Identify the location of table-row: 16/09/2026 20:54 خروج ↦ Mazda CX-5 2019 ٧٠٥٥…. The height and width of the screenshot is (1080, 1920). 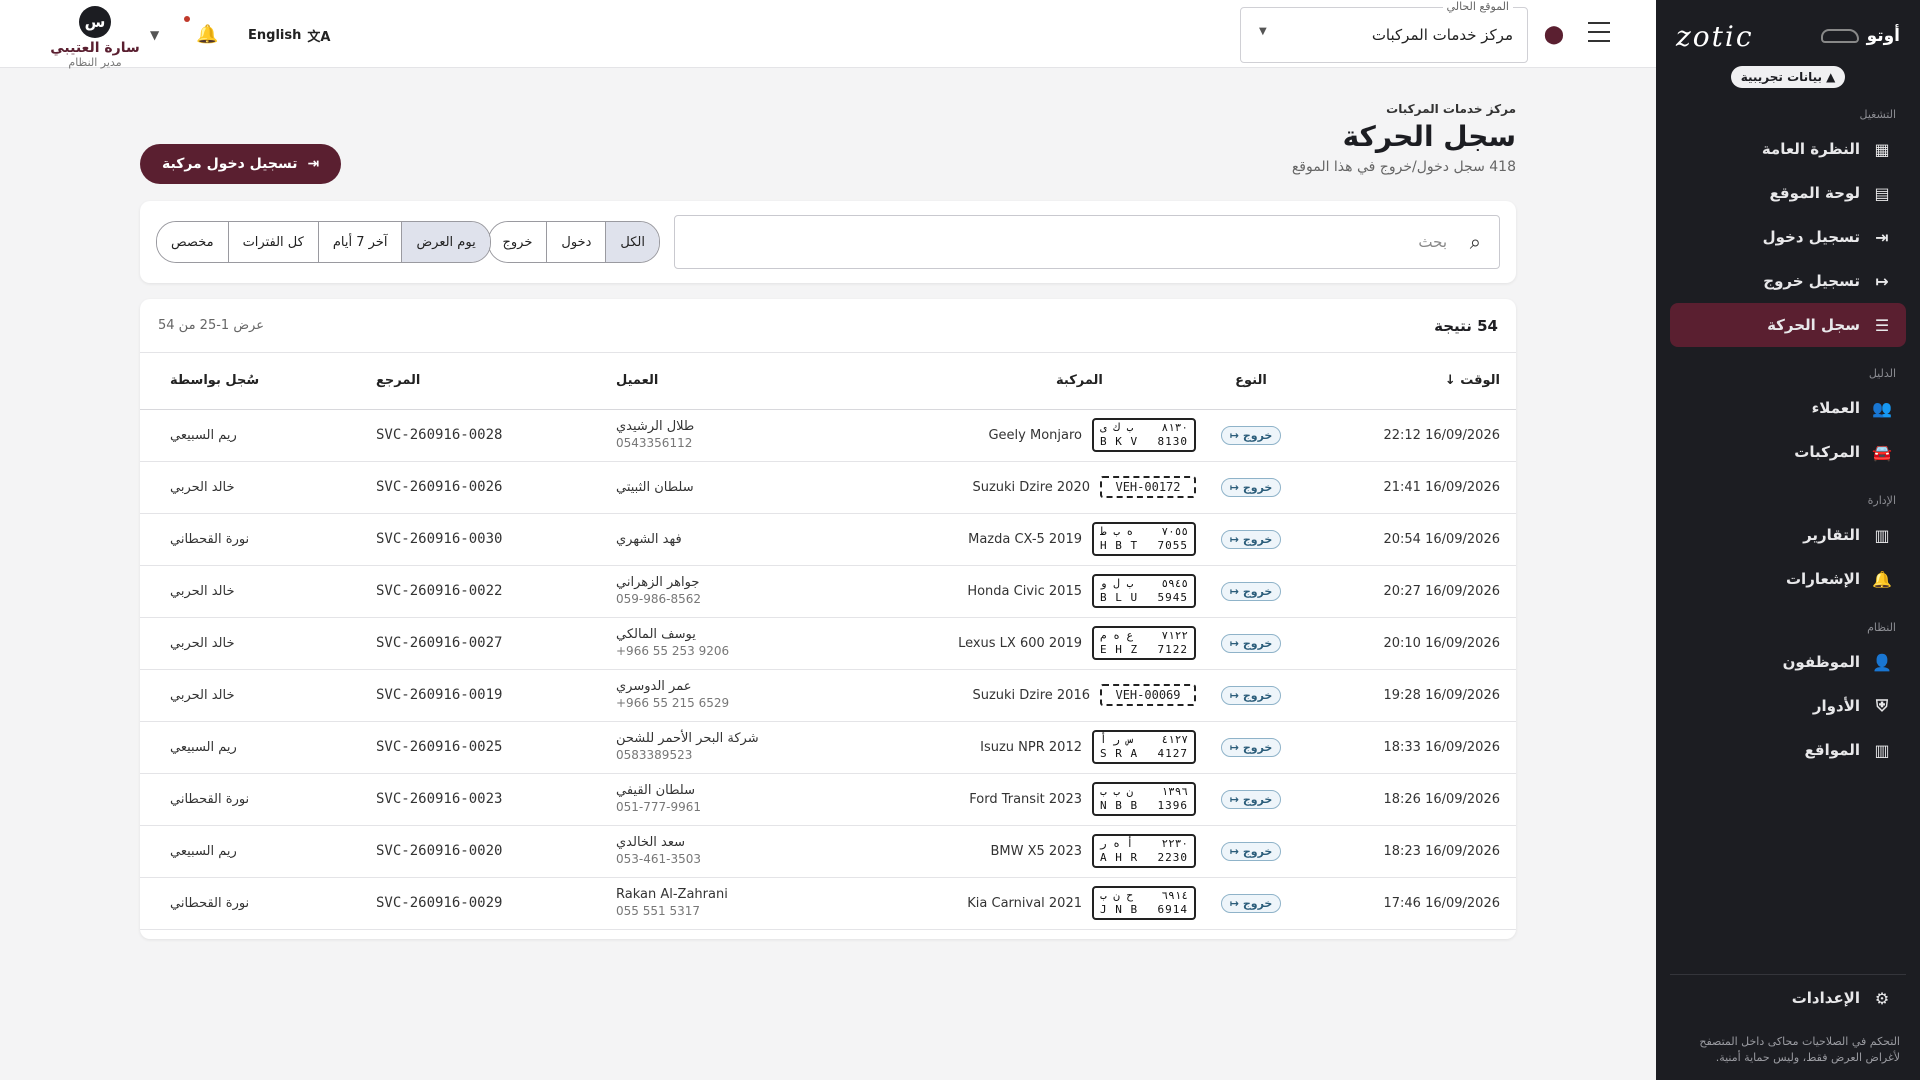
(828, 539).